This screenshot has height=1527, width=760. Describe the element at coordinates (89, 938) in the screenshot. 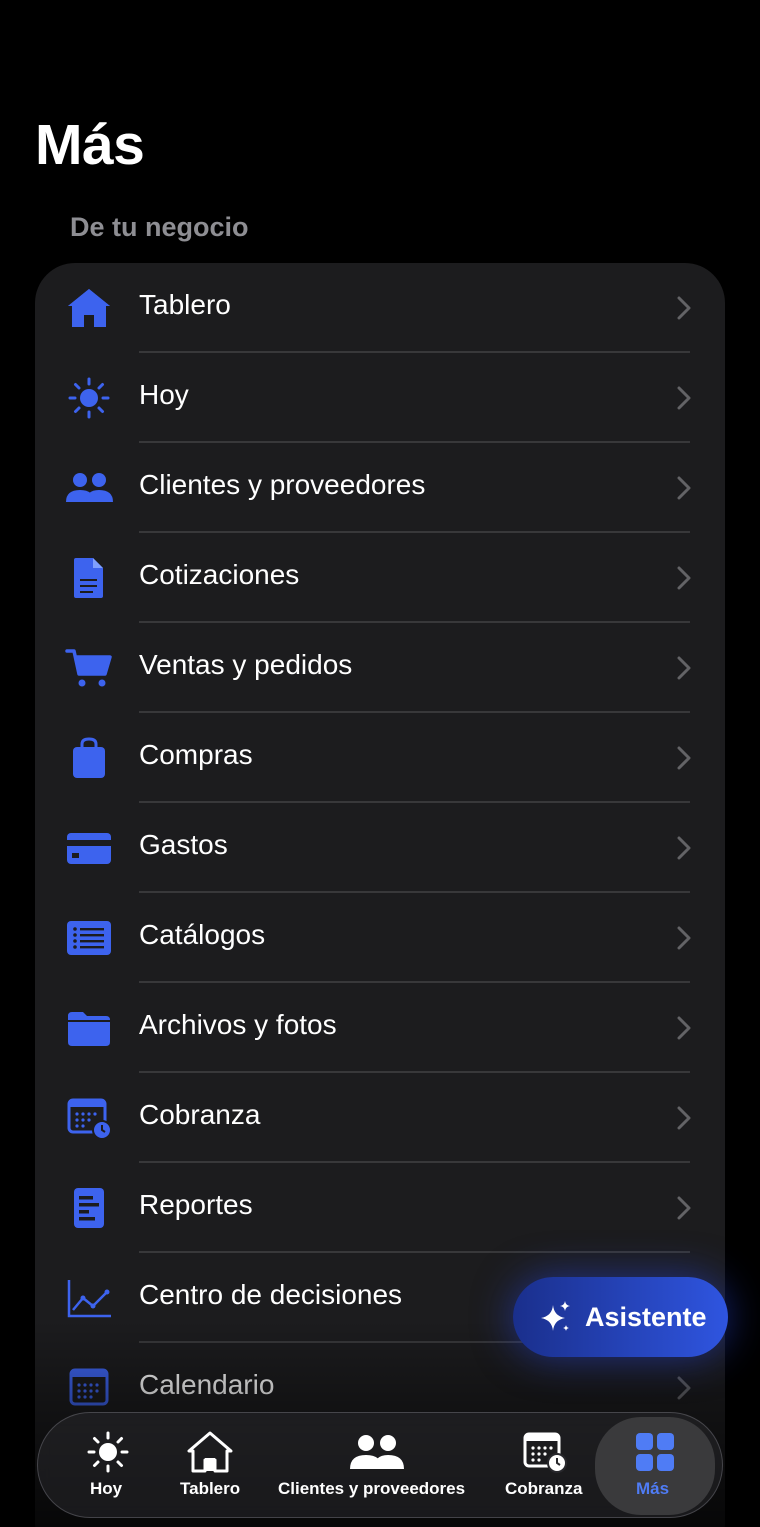

I see `list-icon` at that location.